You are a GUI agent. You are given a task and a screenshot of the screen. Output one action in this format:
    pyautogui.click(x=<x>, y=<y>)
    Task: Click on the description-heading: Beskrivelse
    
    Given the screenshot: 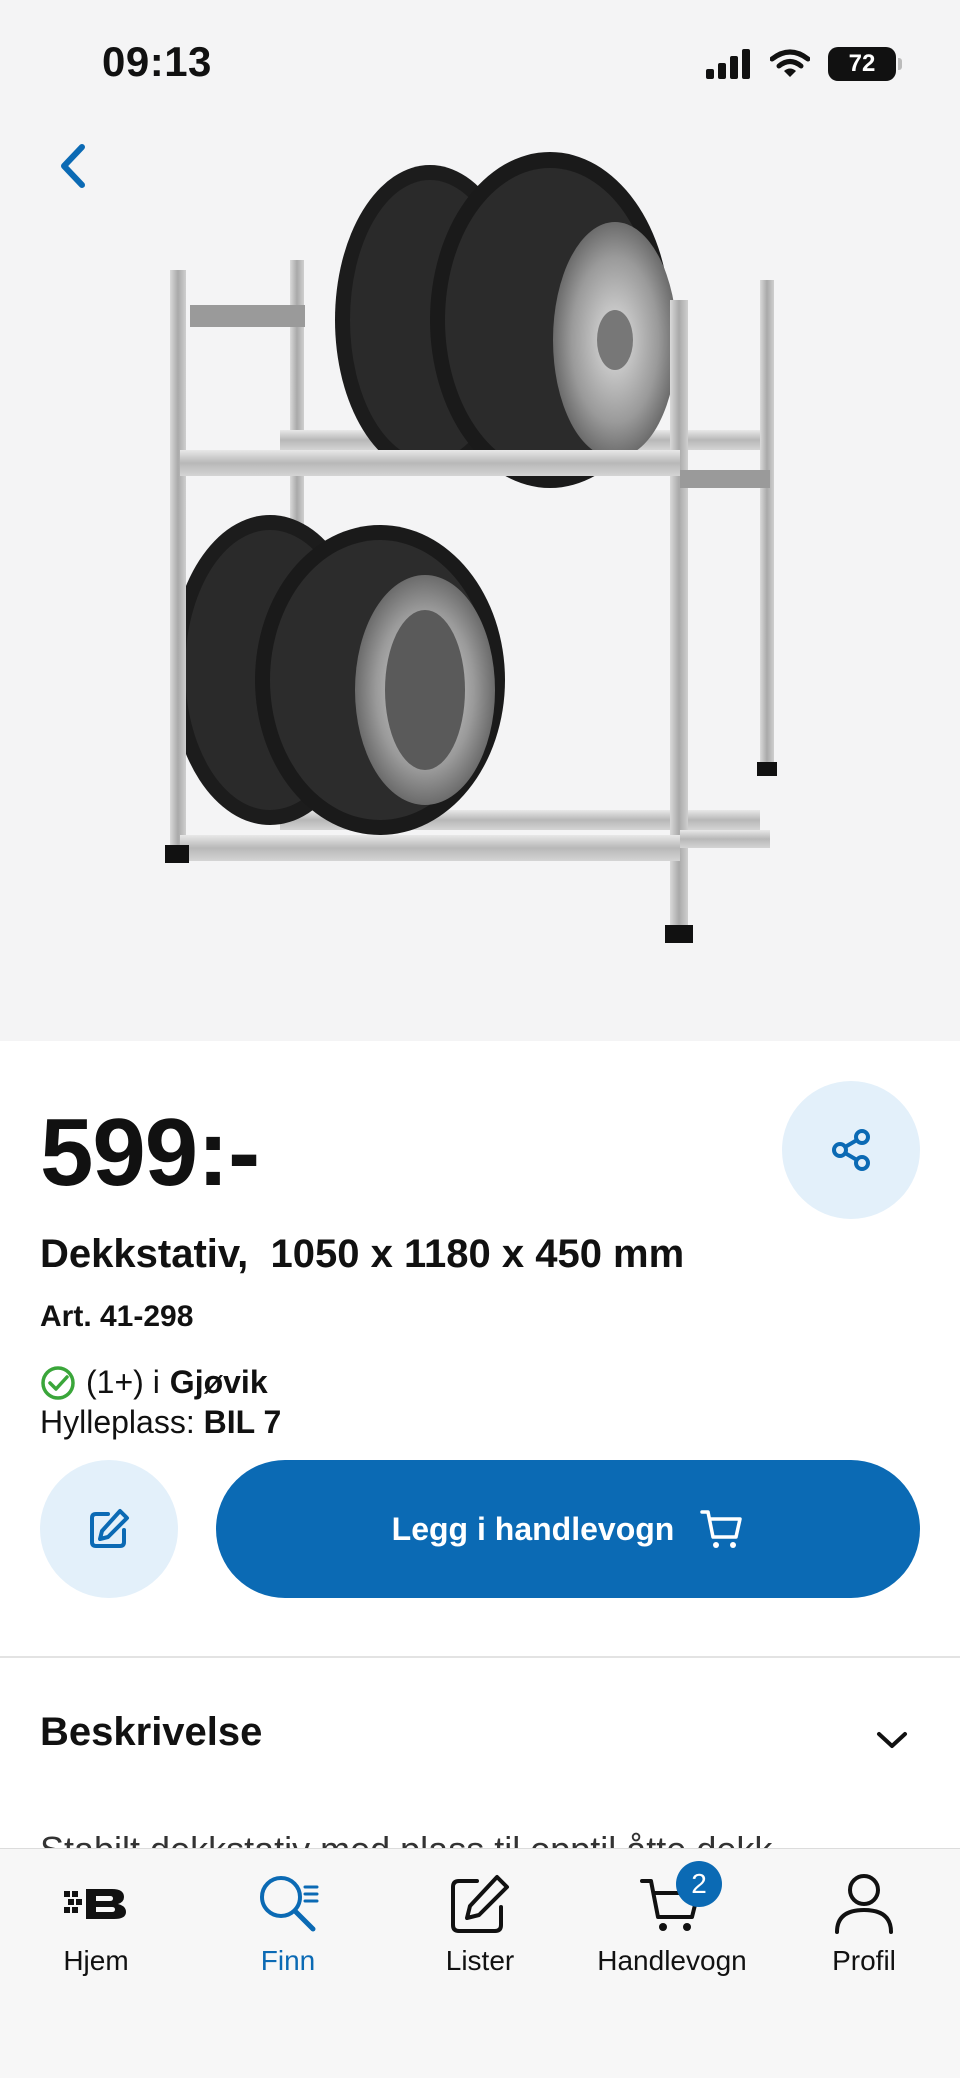 What is the action you would take?
    pyautogui.click(x=151, y=1732)
    